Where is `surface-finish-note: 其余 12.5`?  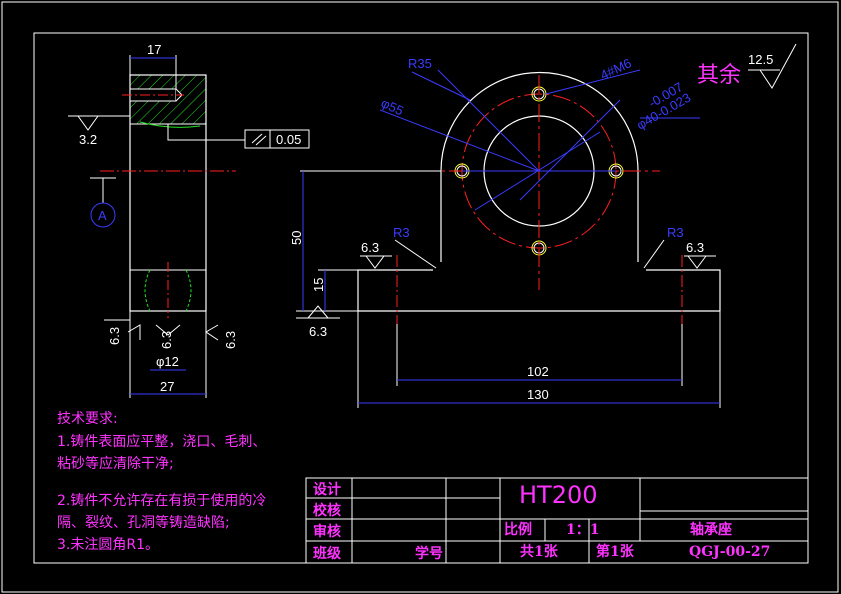 surface-finish-note: 其余 12.5 is located at coordinates (747, 66).